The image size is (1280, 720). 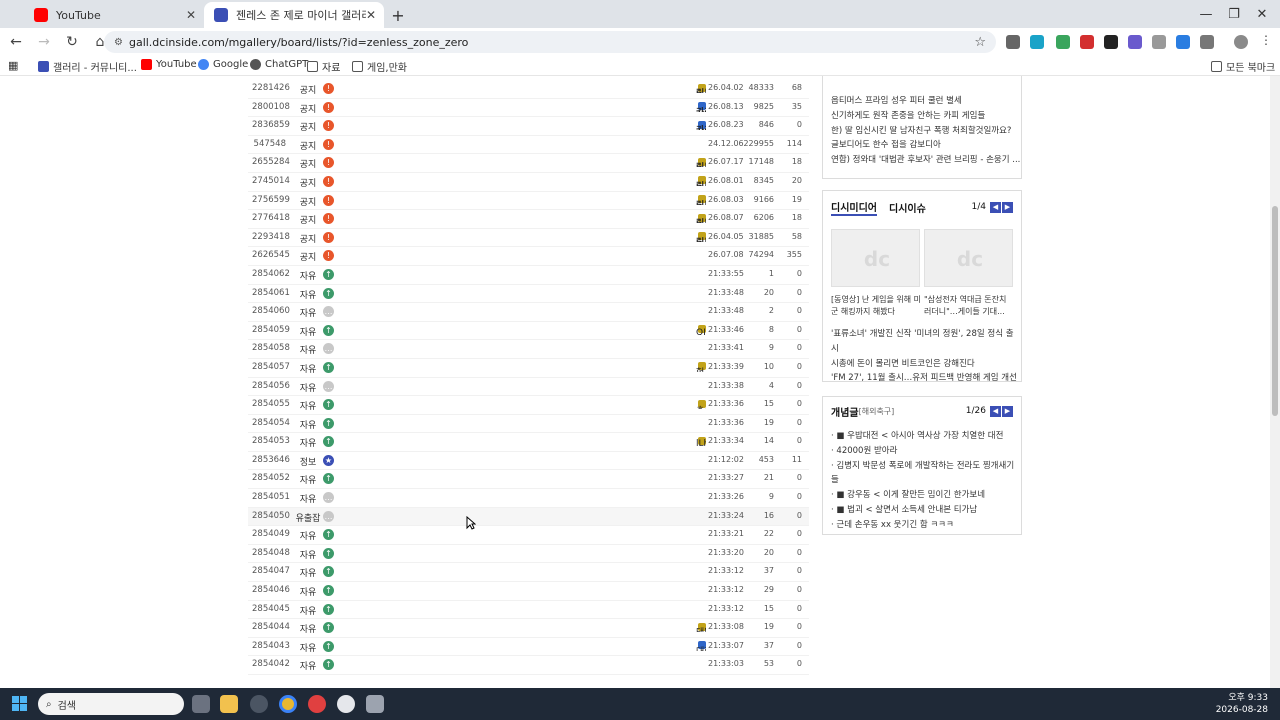 What do you see at coordinates (201, 704) in the screenshot?
I see `task-view-icon` at bounding box center [201, 704].